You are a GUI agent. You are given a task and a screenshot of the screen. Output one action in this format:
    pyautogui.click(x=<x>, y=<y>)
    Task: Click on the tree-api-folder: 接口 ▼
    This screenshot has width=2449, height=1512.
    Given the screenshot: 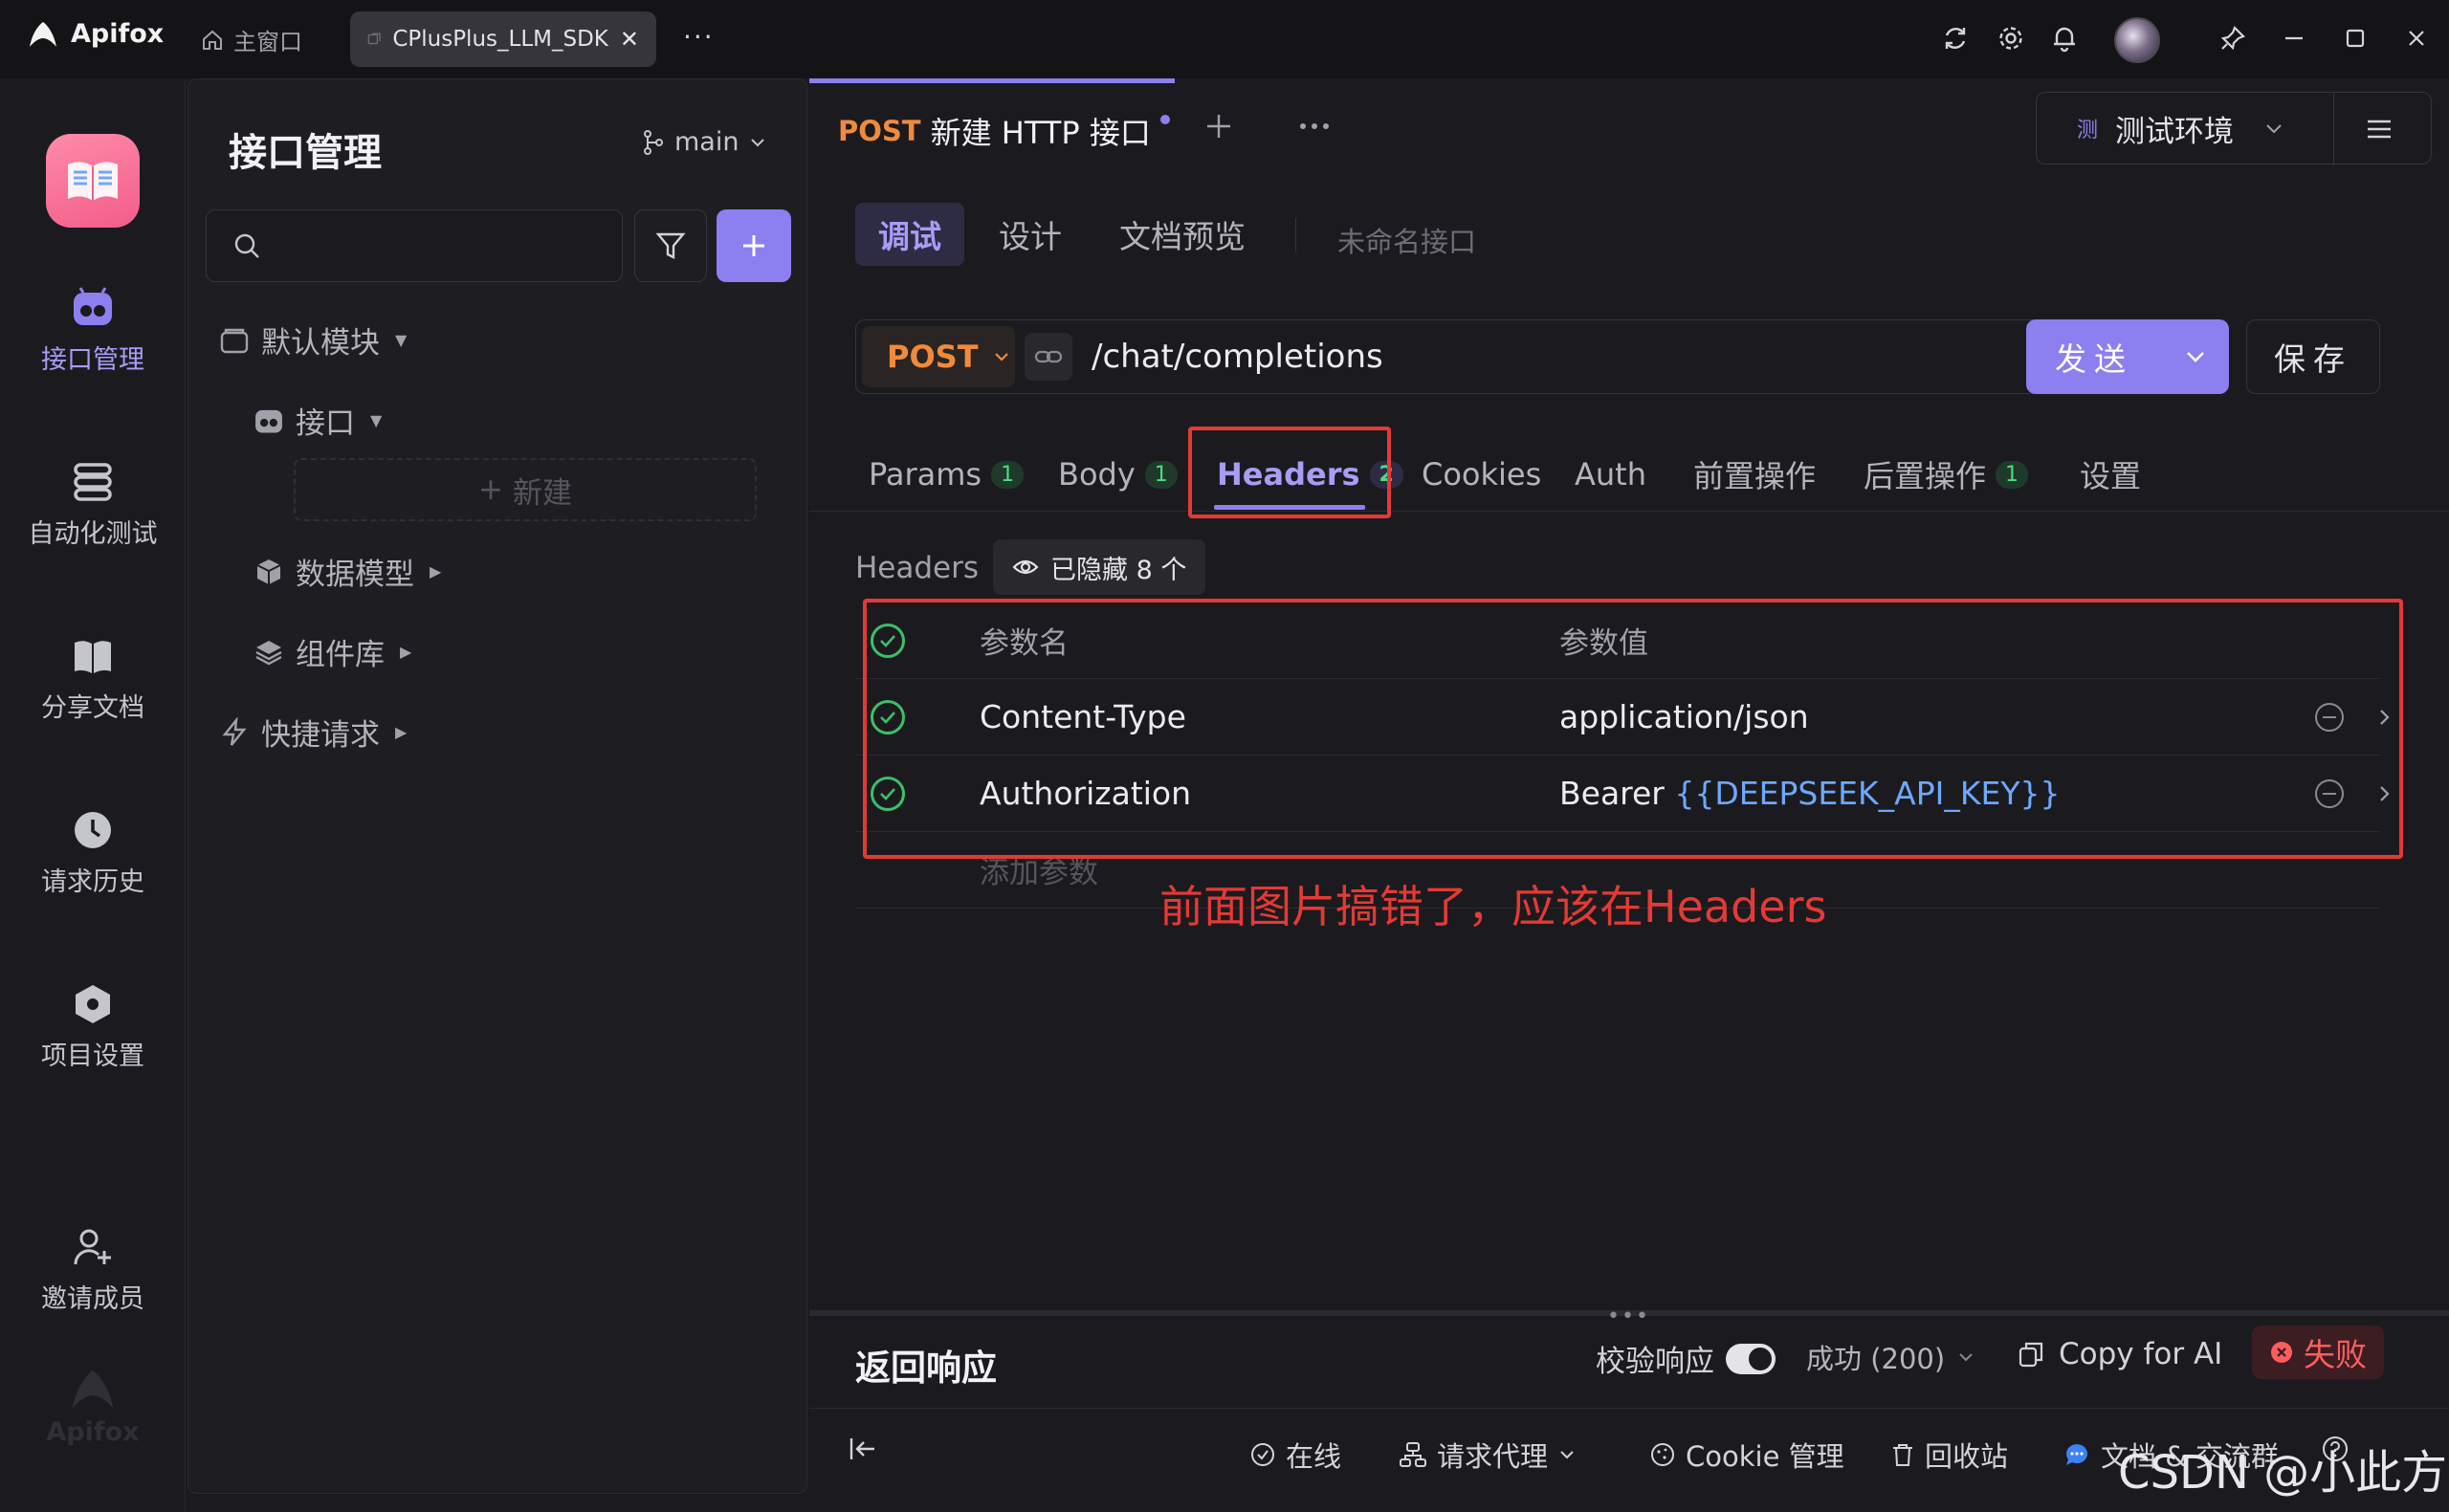 What is the action you would take?
    pyautogui.click(x=318, y=420)
    